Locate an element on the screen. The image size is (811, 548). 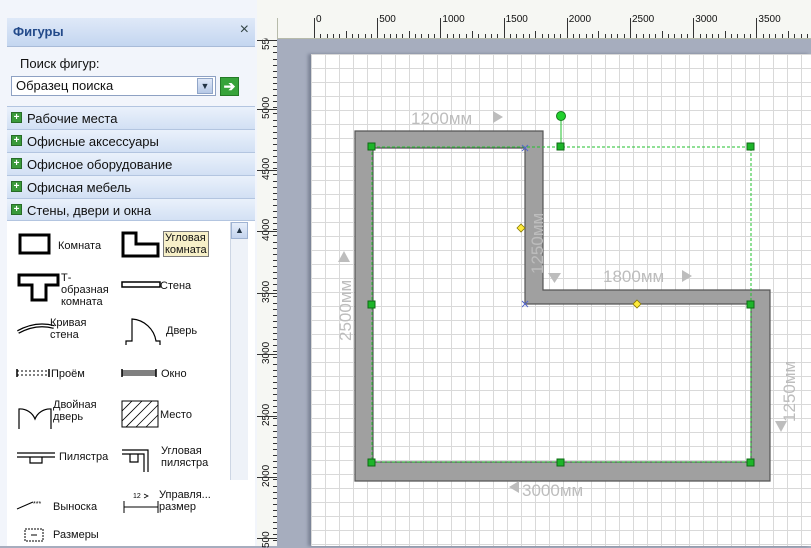
shape-room: Комната is located at coordinates (67, 248).